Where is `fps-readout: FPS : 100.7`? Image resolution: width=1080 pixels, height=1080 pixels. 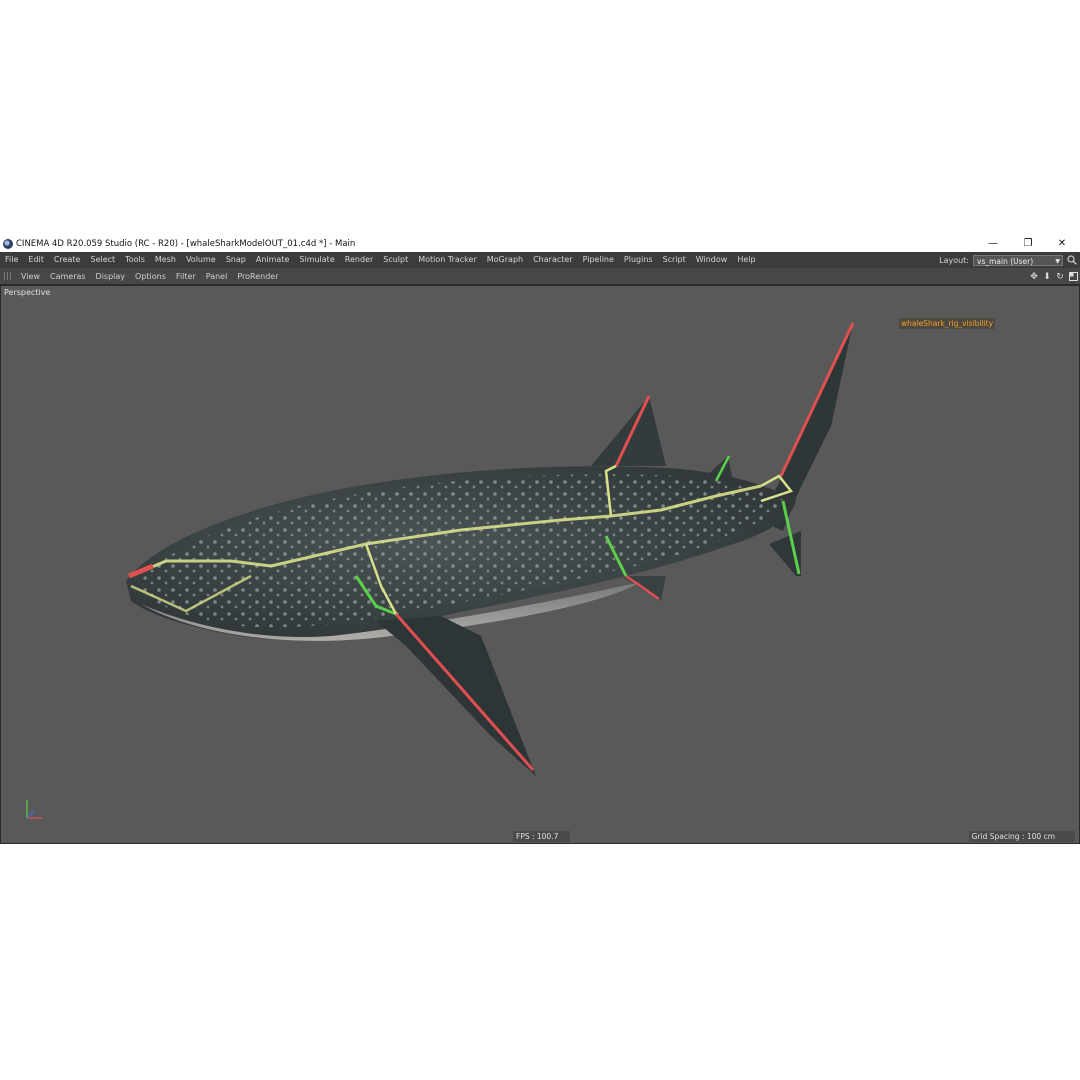
fps-readout: FPS : 100.7 is located at coordinates (542, 836).